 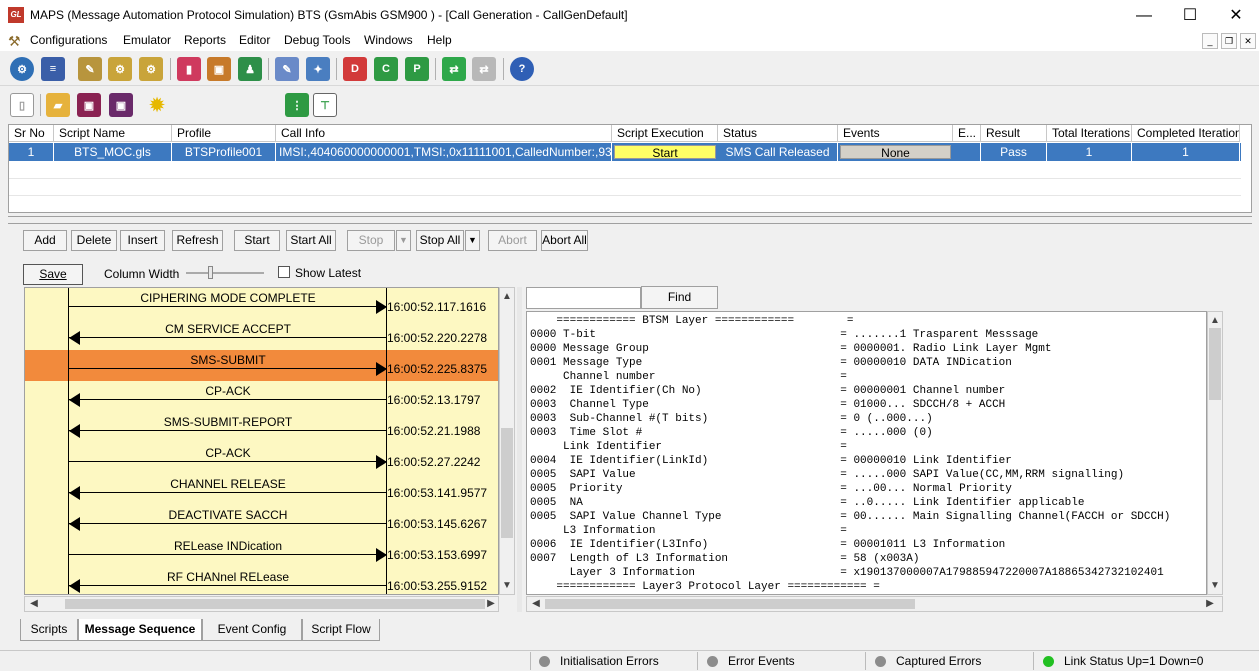 I want to click on col-header-call-info: Call Info, so click(x=444, y=133).